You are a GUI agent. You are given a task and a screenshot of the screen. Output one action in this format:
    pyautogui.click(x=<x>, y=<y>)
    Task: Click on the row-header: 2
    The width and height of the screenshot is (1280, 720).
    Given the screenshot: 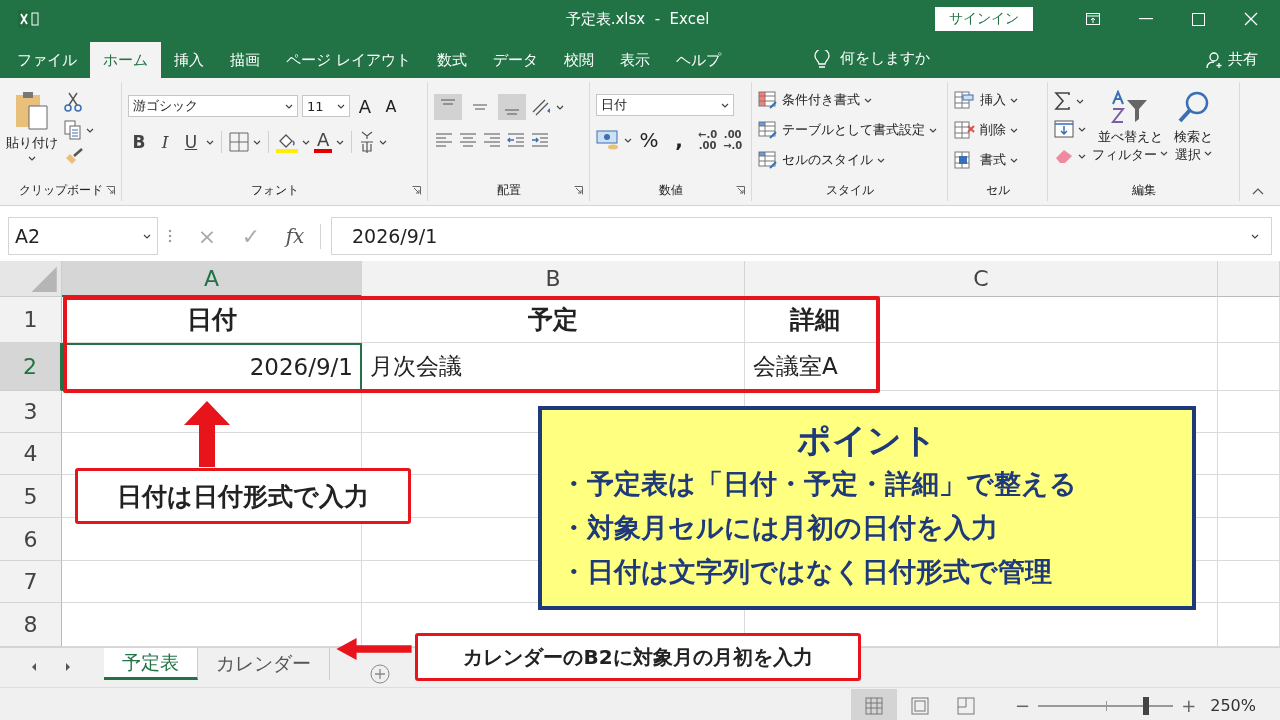 What is the action you would take?
    pyautogui.click(x=31, y=367)
    